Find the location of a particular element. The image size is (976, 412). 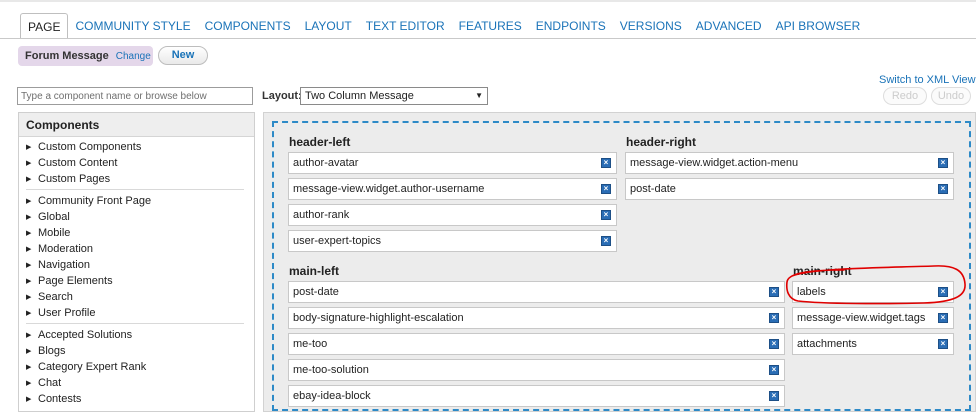

component-category: ▶ Contests is located at coordinates (140, 399).